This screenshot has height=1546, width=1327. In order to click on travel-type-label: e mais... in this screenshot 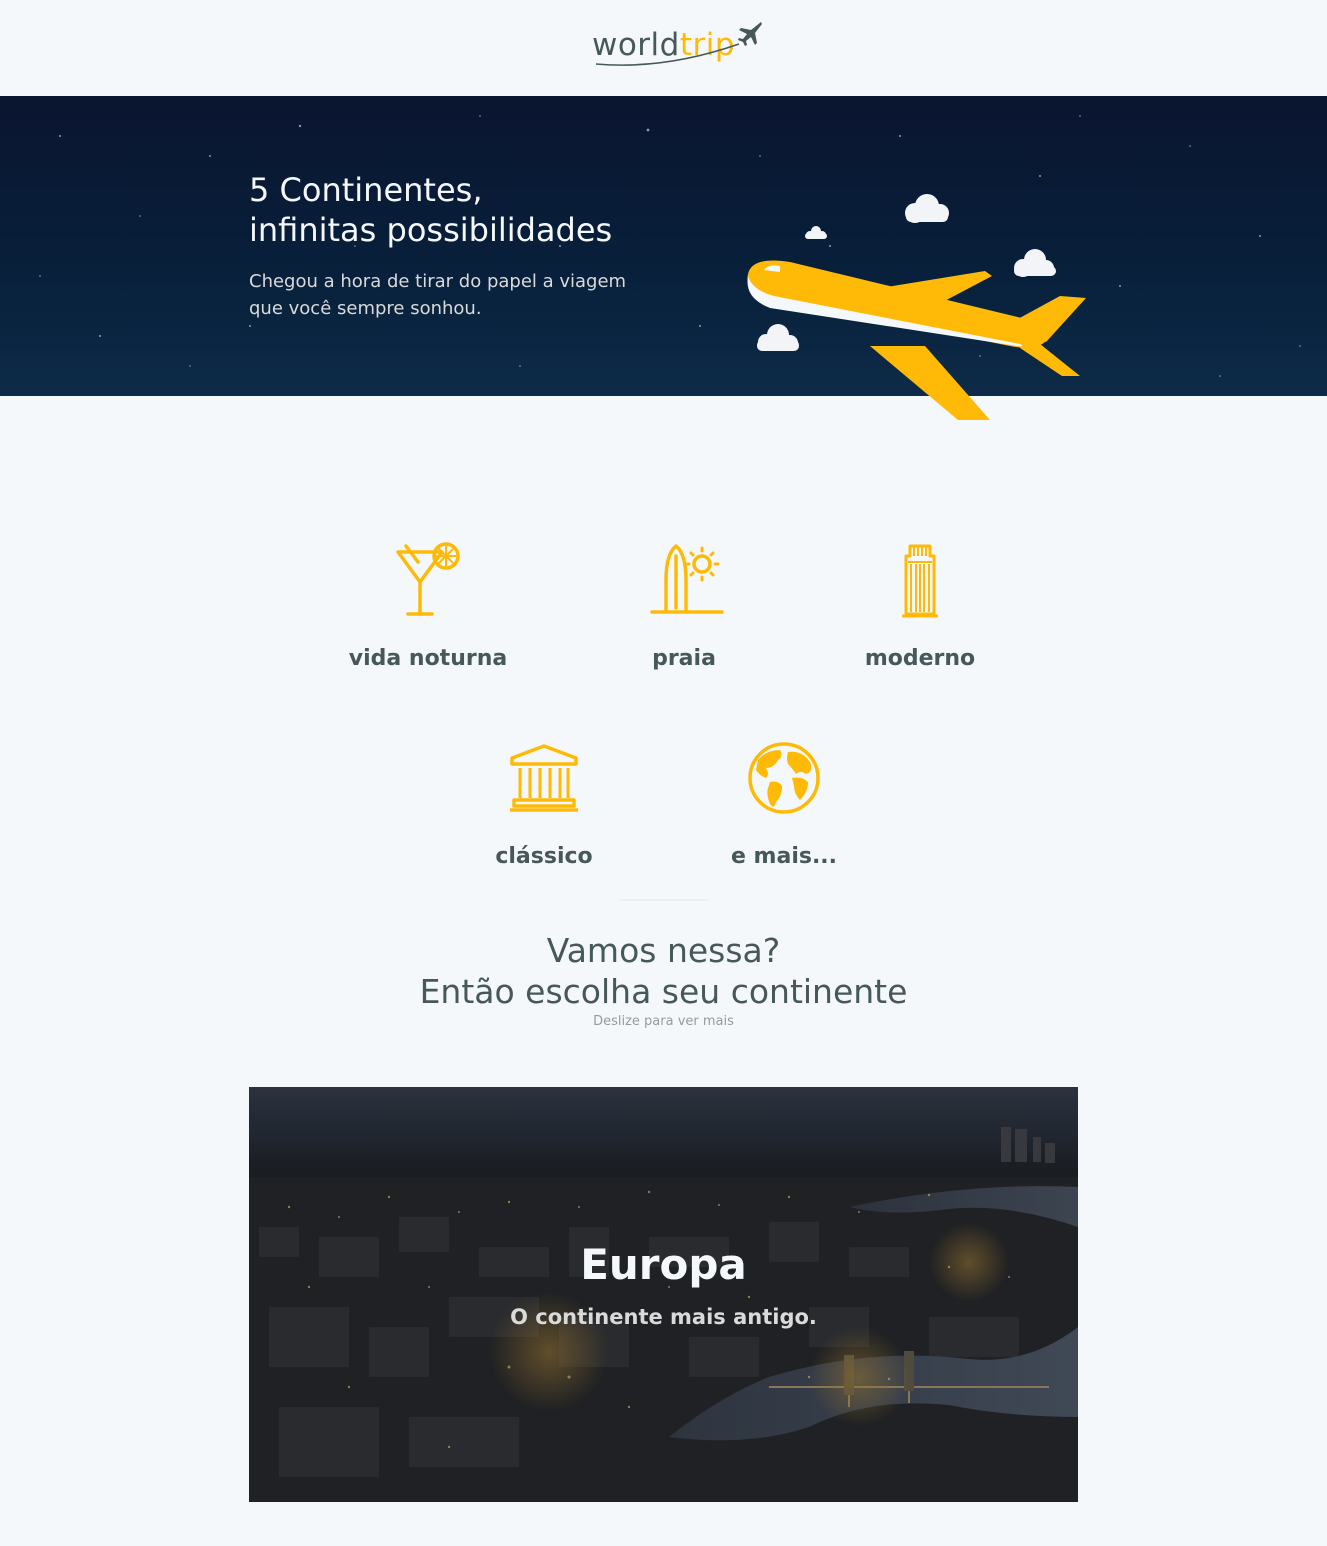, I will do `click(784, 856)`.